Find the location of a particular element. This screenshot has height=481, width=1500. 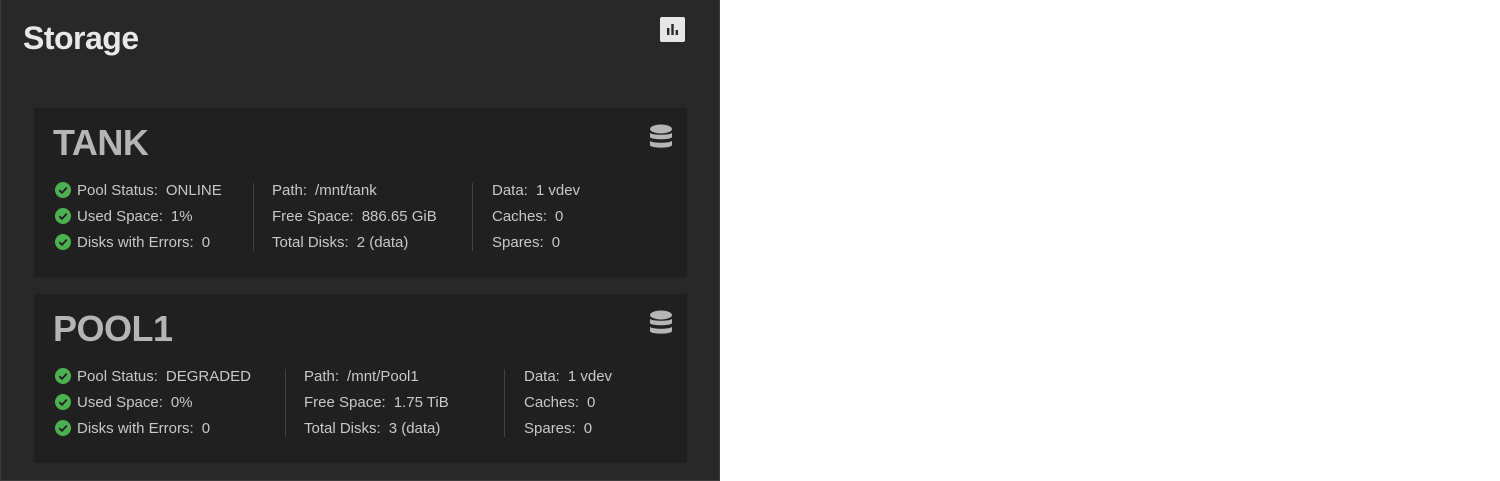

free-space-row: Free Space: 886.65 GiB is located at coordinates (354, 220).